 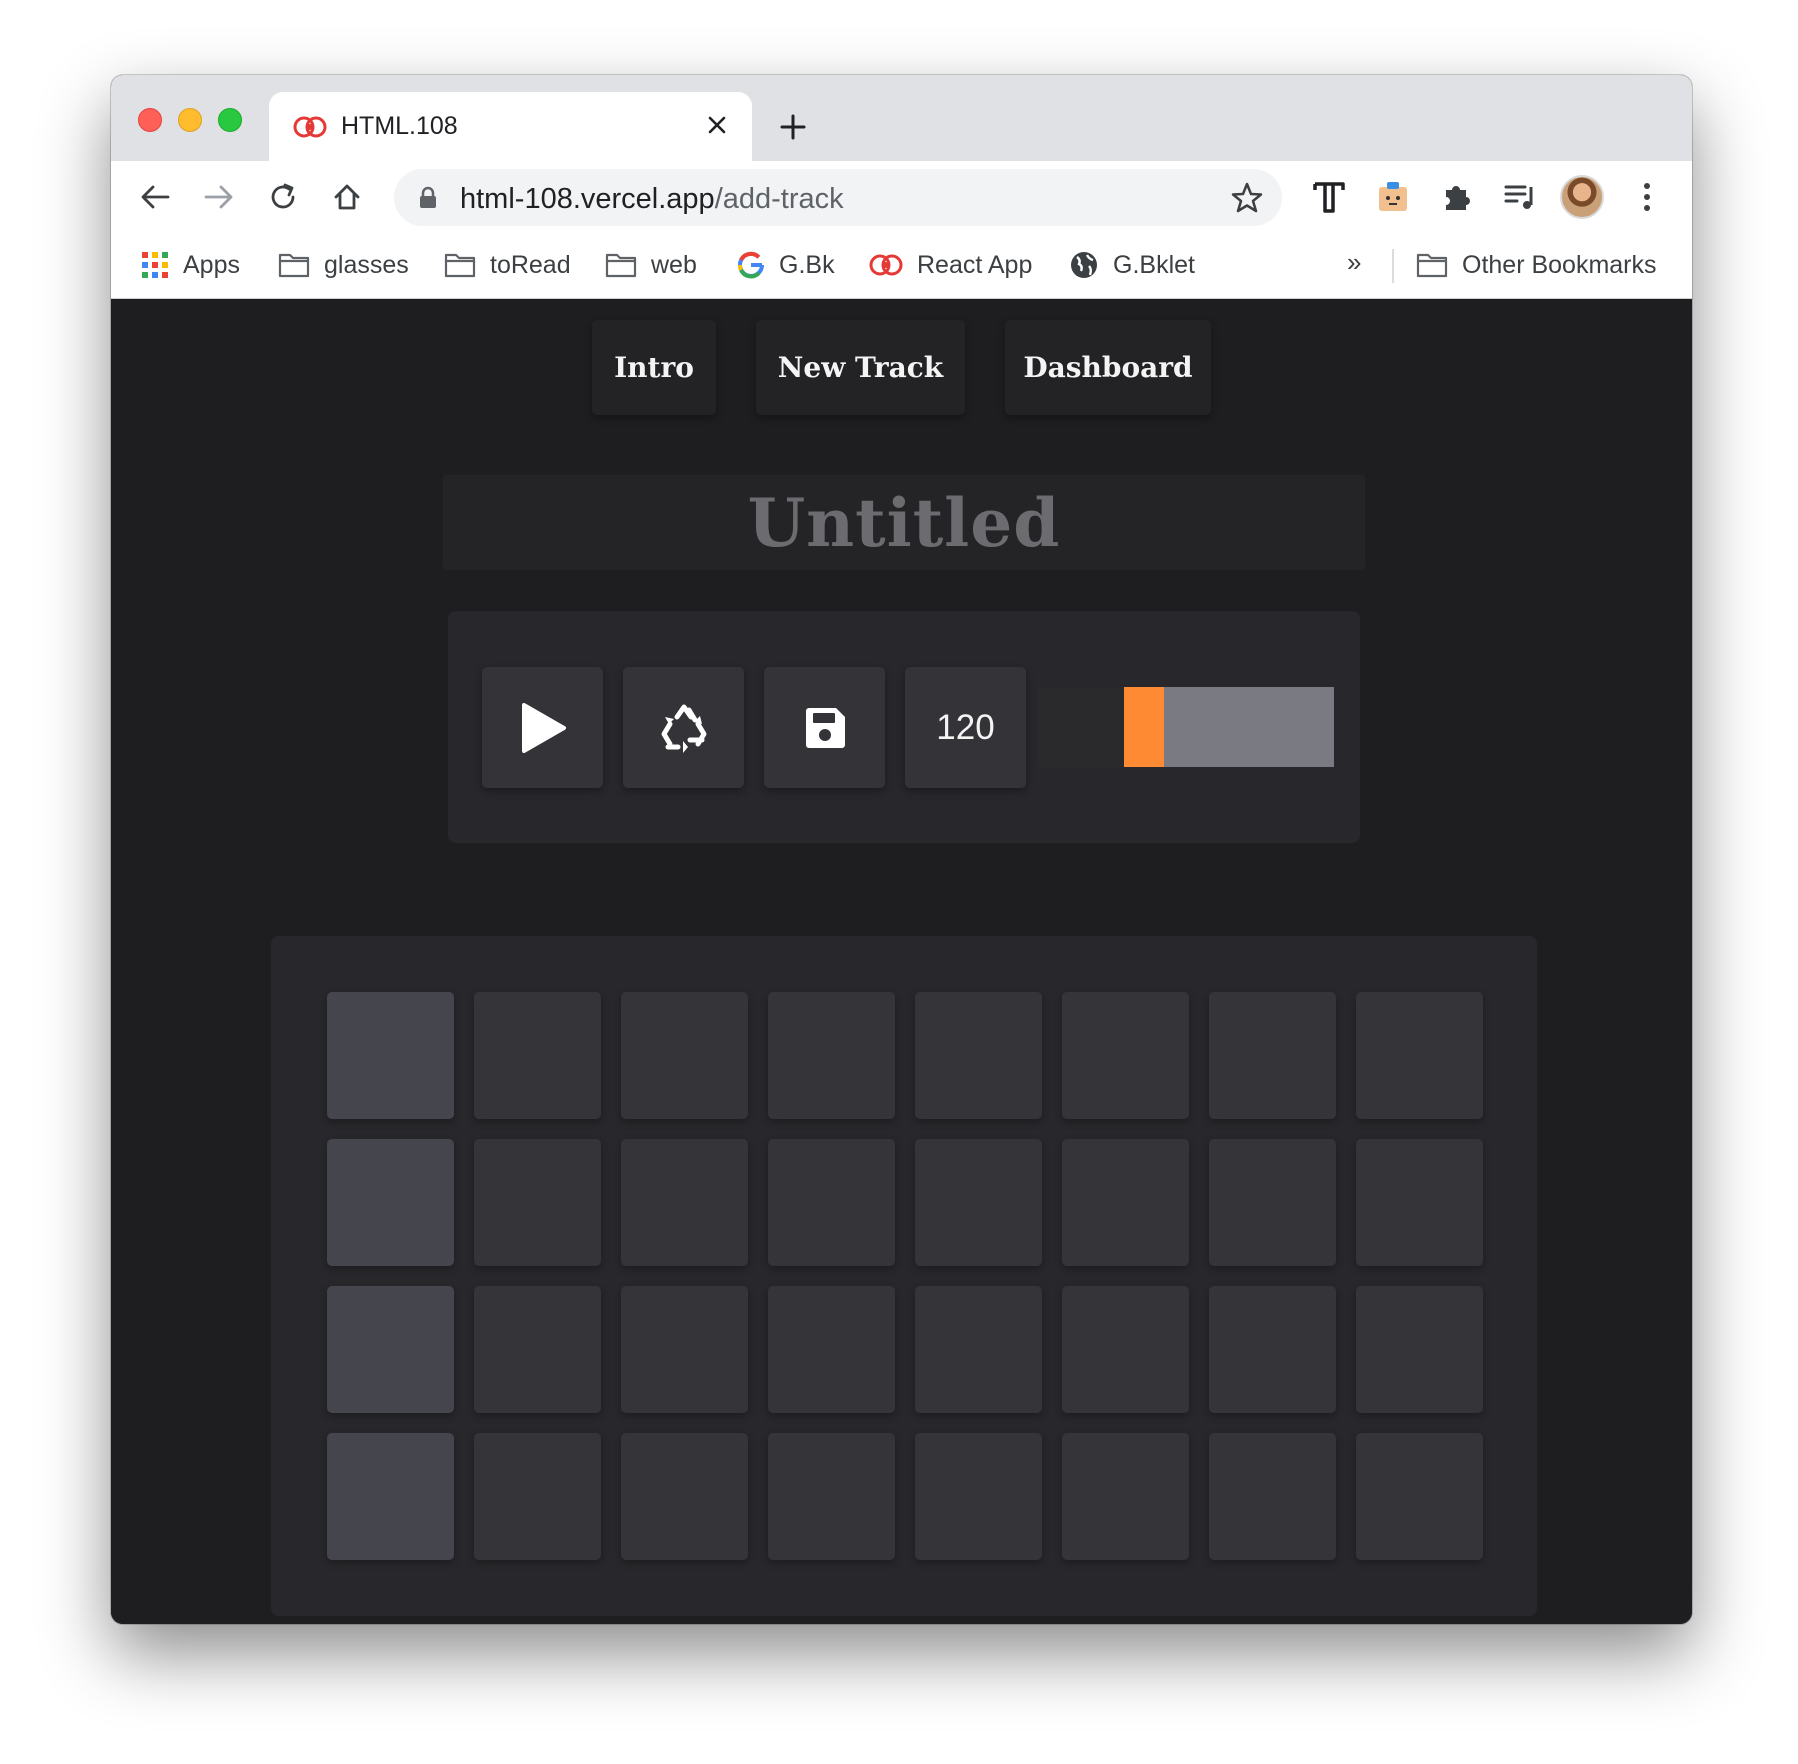 I want to click on track-title-input: Untitled, so click(x=904, y=522).